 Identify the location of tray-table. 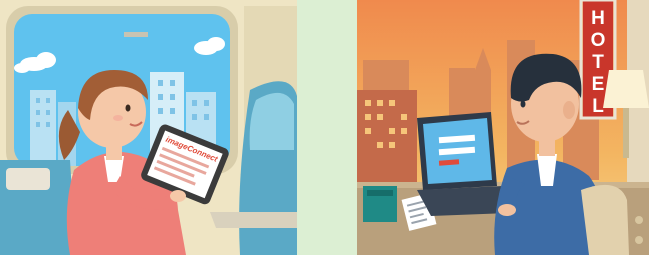
(253, 220).